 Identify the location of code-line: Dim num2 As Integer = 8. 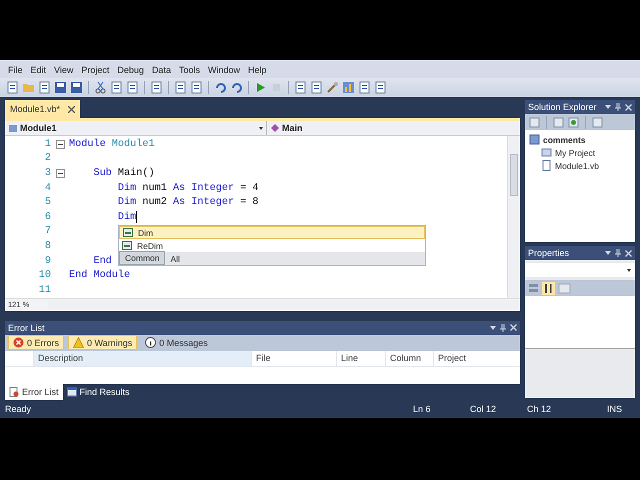
(187, 202).